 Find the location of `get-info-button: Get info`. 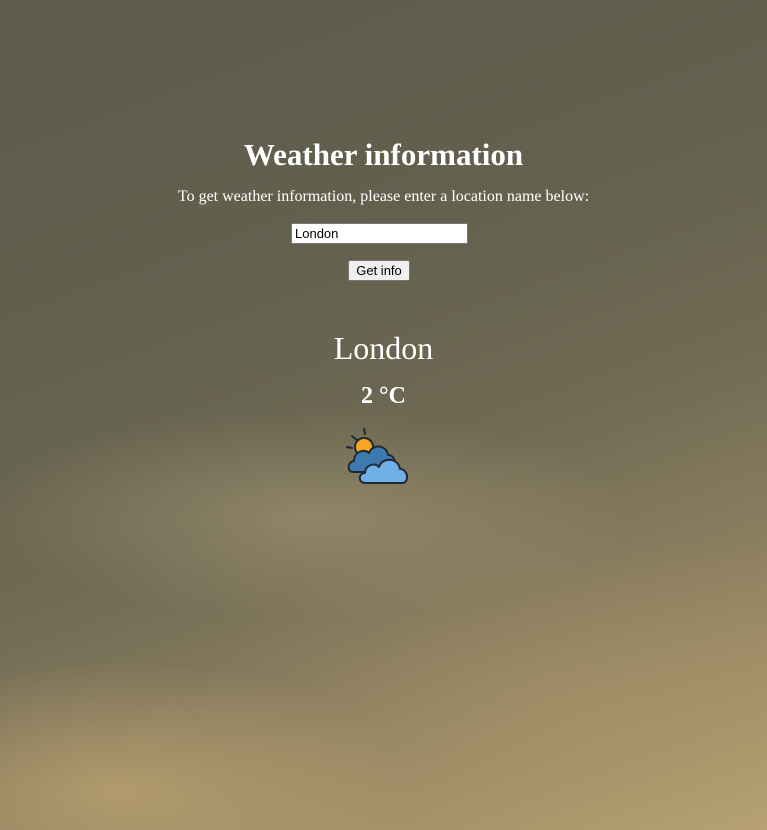

get-info-button: Get info is located at coordinates (379, 270).